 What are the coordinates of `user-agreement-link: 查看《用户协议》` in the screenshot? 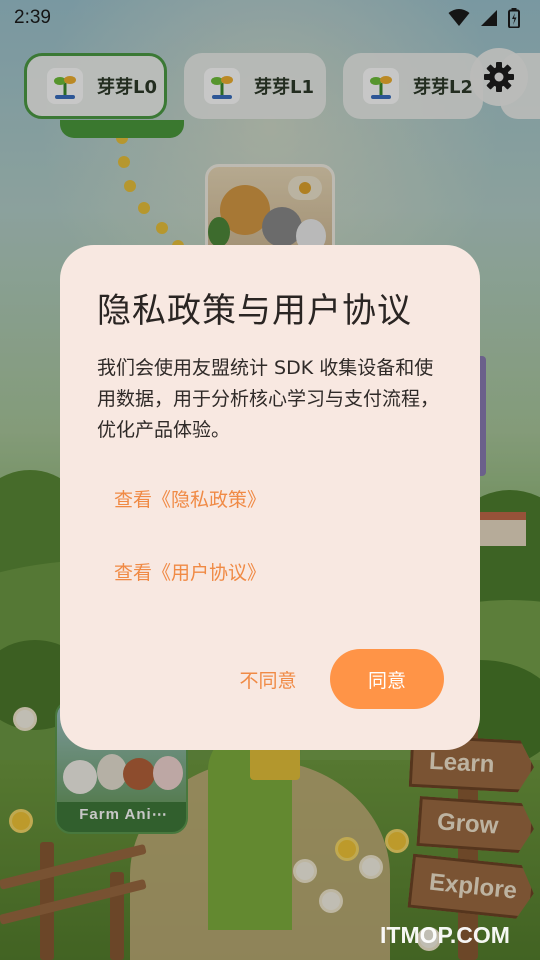 It's located at (190, 571).